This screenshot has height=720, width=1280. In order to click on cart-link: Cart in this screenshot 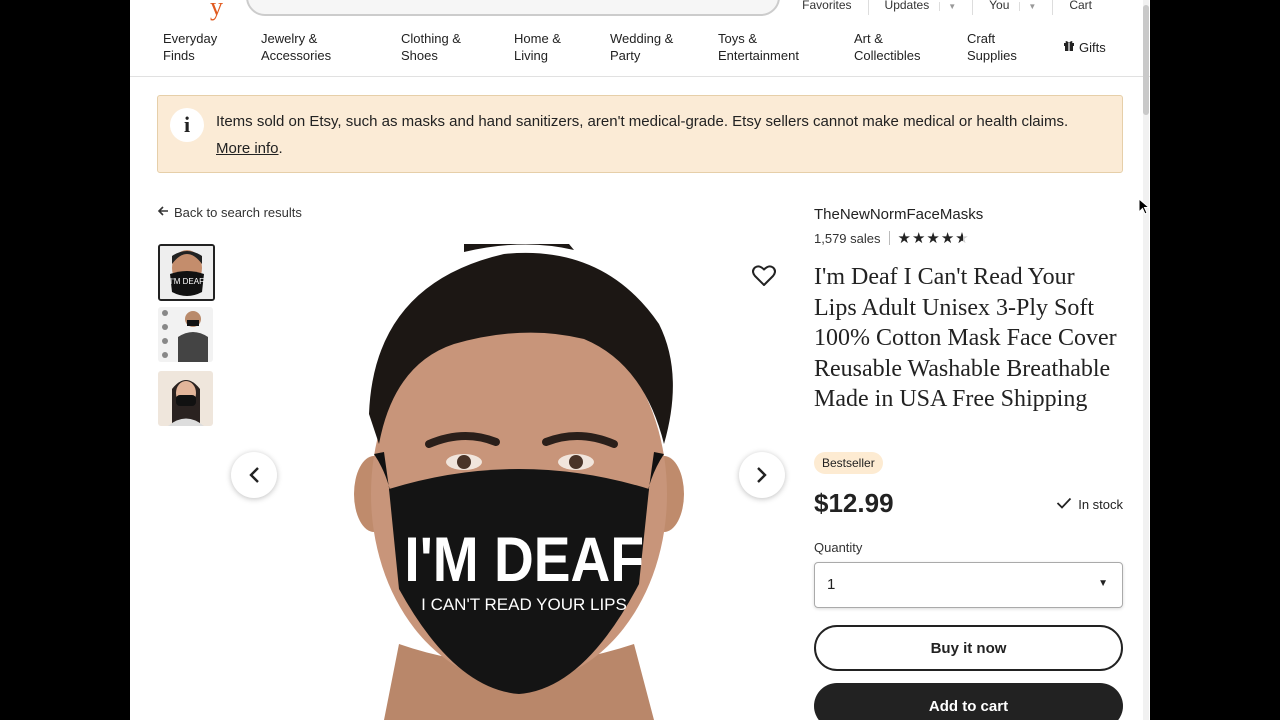, I will do `click(1080, 7)`.